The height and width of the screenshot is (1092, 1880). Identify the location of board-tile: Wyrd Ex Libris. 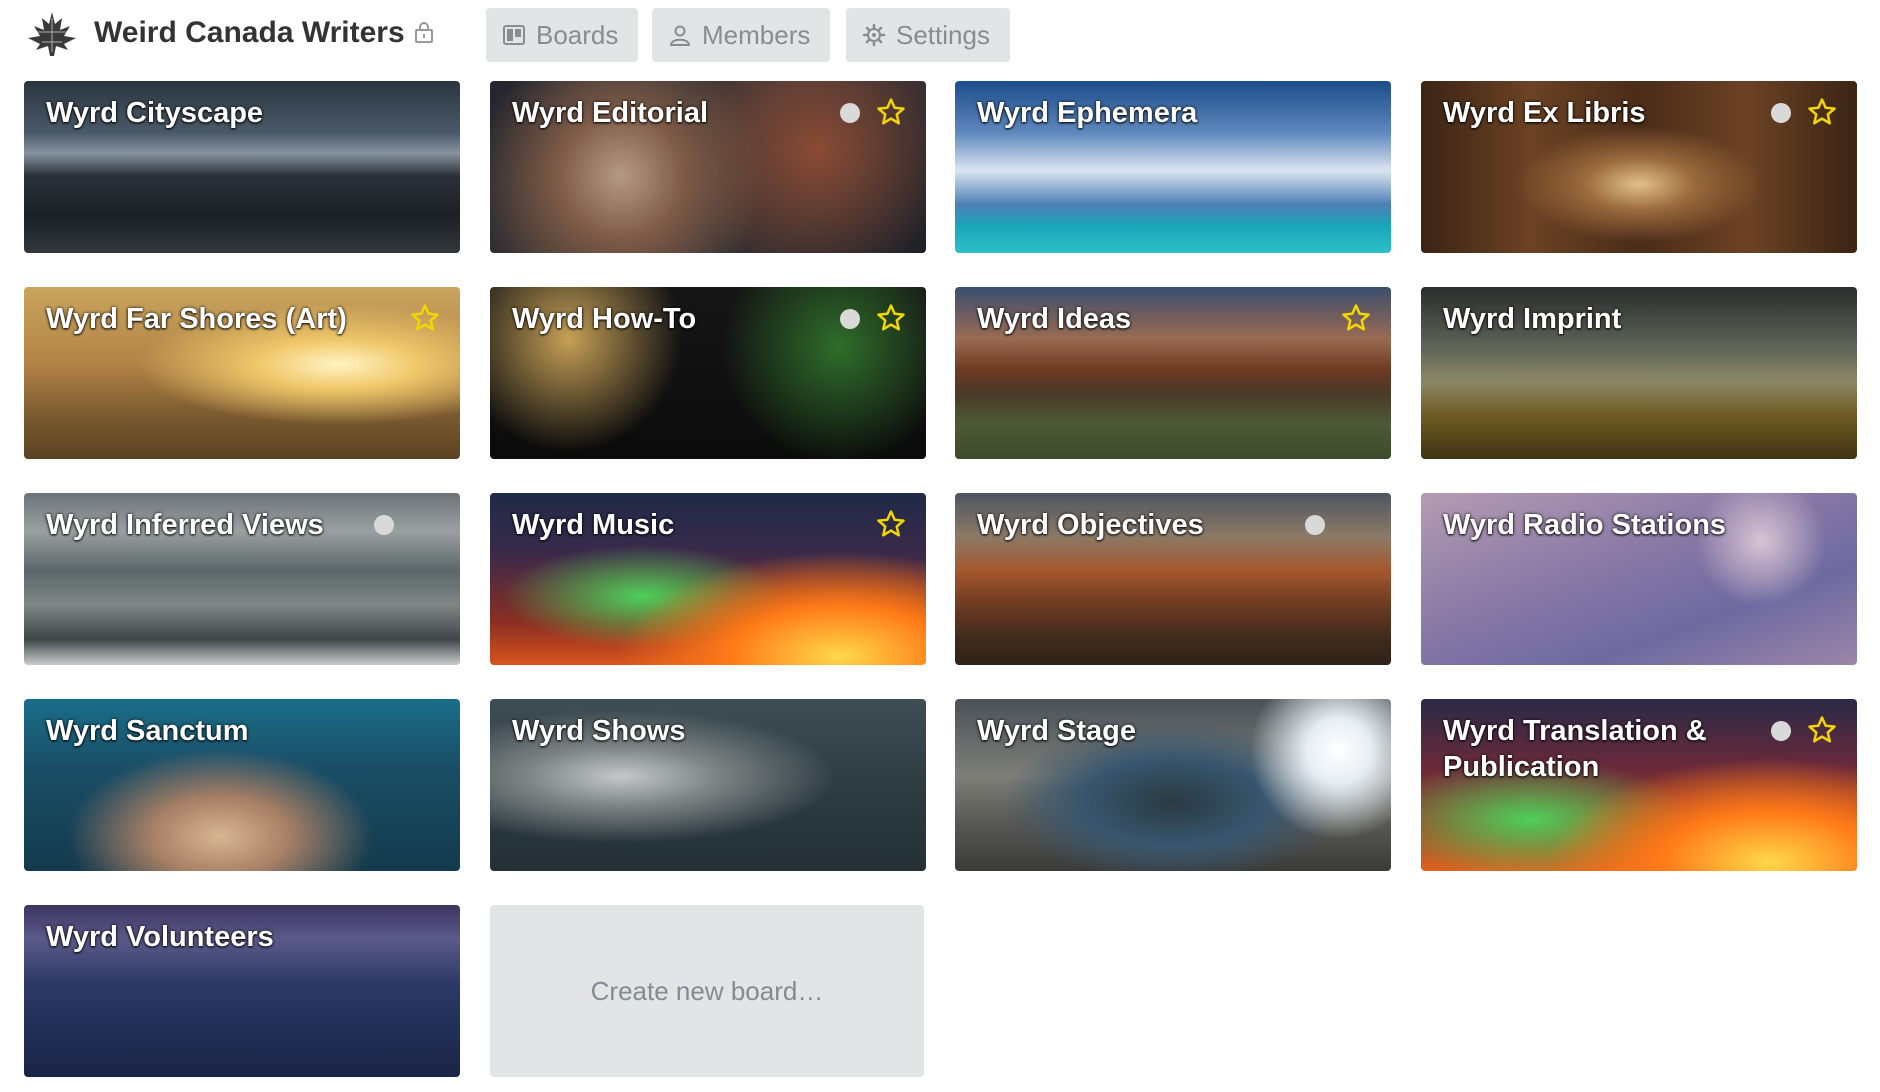
(1639, 167).